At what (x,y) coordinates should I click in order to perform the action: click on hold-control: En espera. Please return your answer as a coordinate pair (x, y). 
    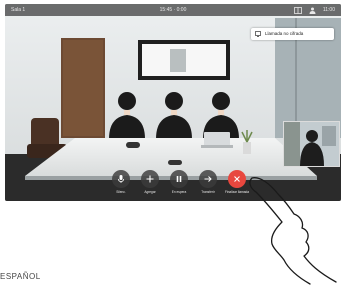
    Looking at the image, I should click on (179, 184).